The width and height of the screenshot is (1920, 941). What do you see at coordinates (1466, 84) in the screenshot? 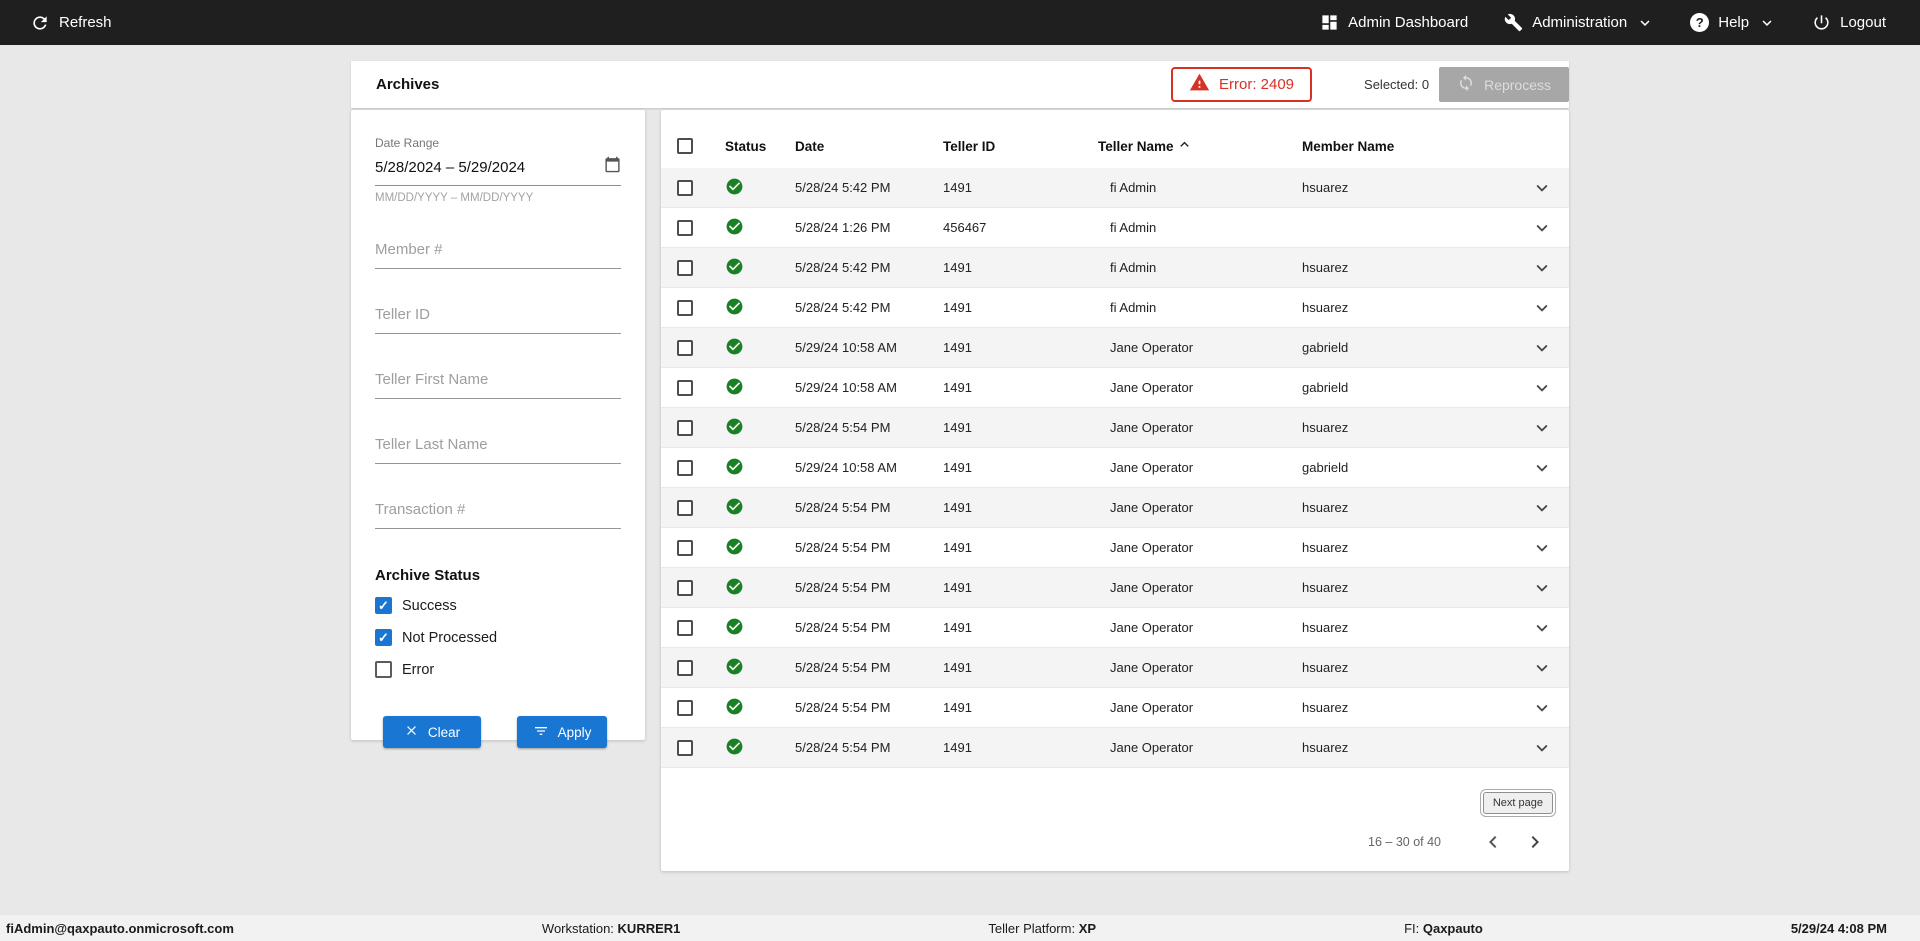
I see `reprocess-sync-icon` at bounding box center [1466, 84].